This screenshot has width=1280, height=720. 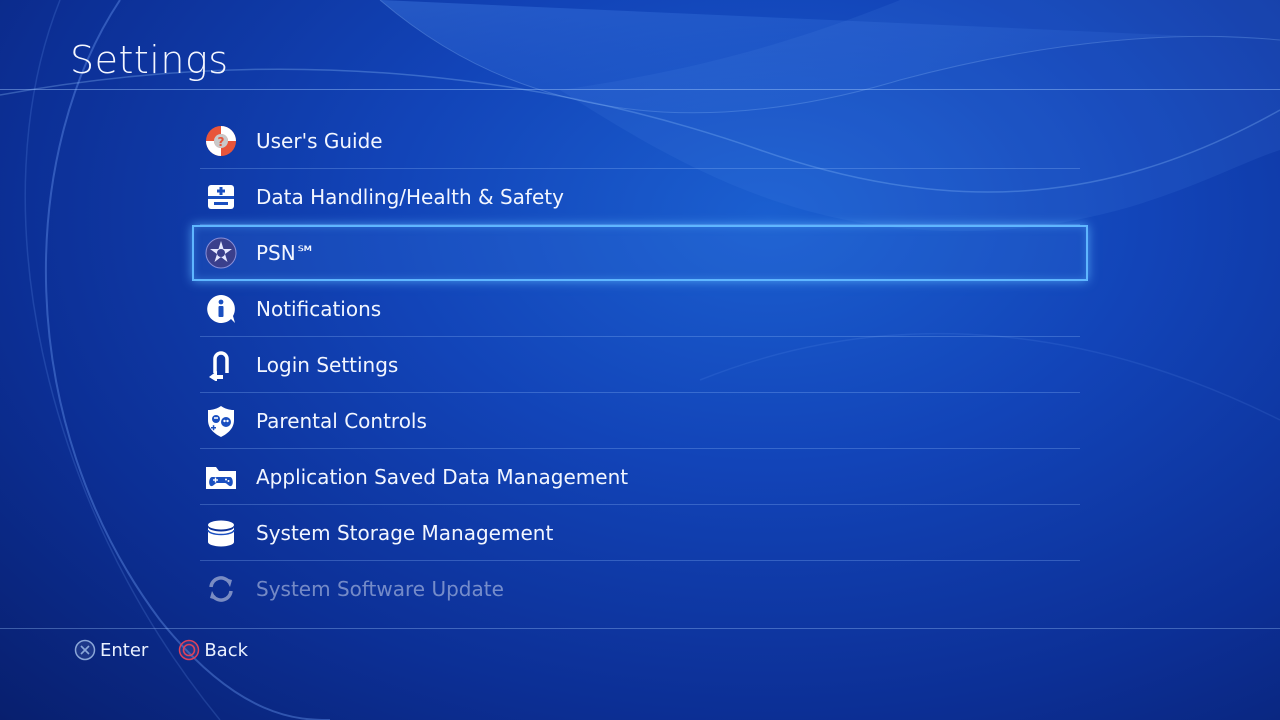 What do you see at coordinates (640, 533) in the screenshot?
I see `menu-item-storage-management: System Storage Management` at bounding box center [640, 533].